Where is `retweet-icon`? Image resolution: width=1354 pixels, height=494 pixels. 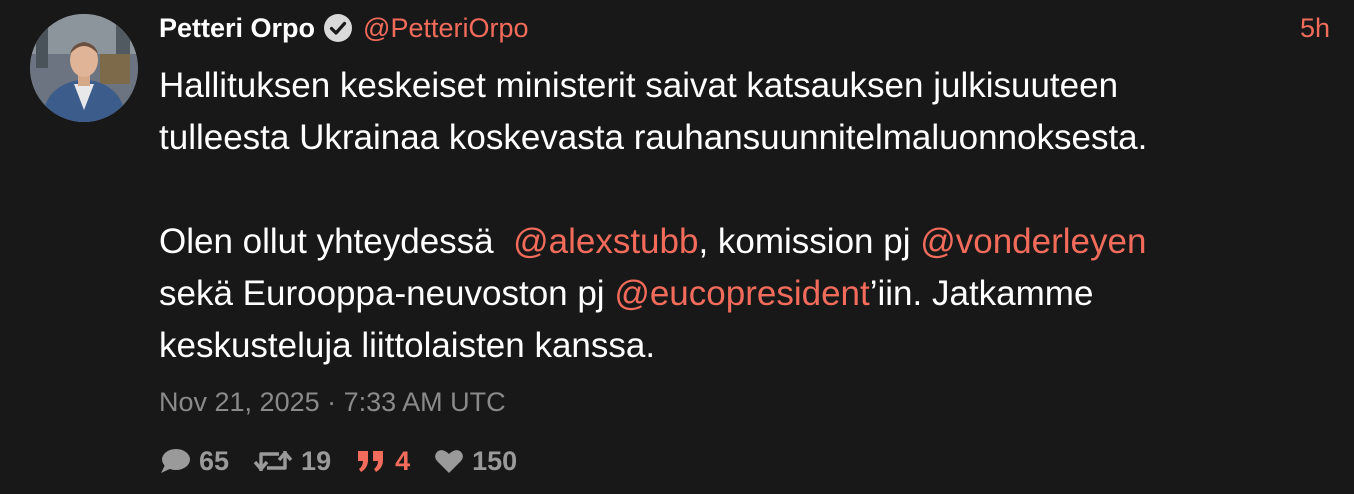
retweet-icon is located at coordinates (273, 461).